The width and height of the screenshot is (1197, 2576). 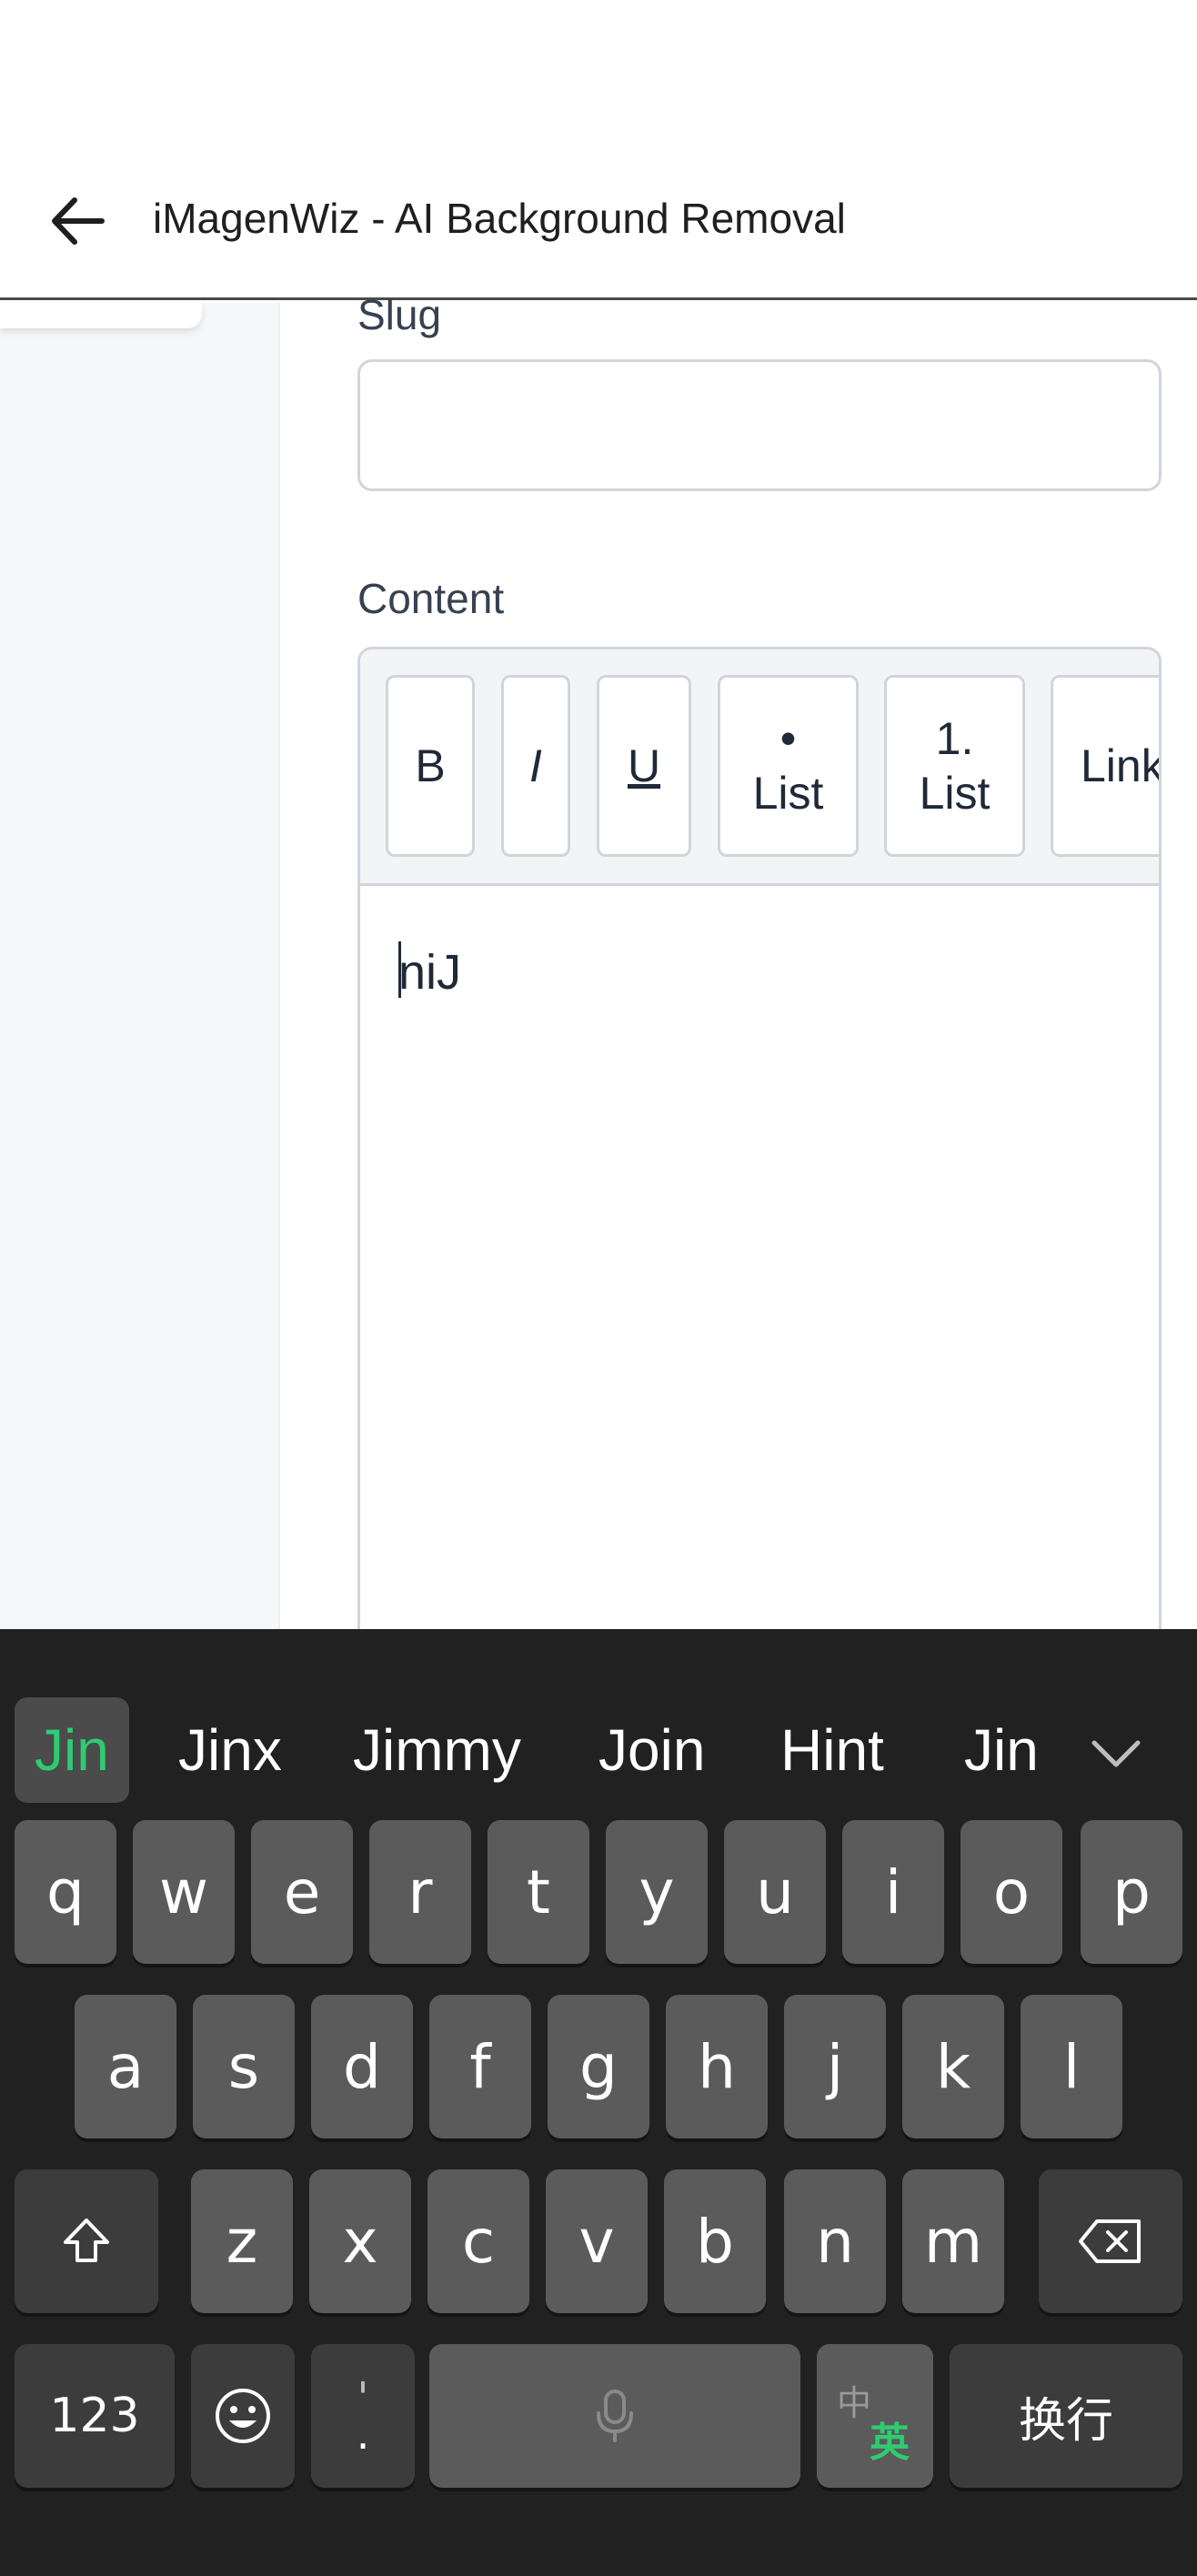 I want to click on language-secondary: 英, so click(x=890, y=2443).